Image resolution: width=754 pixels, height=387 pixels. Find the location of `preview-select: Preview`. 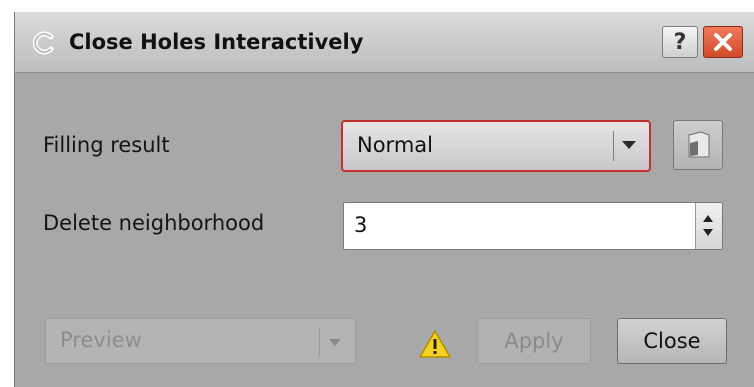

preview-select: Preview is located at coordinates (200, 341).